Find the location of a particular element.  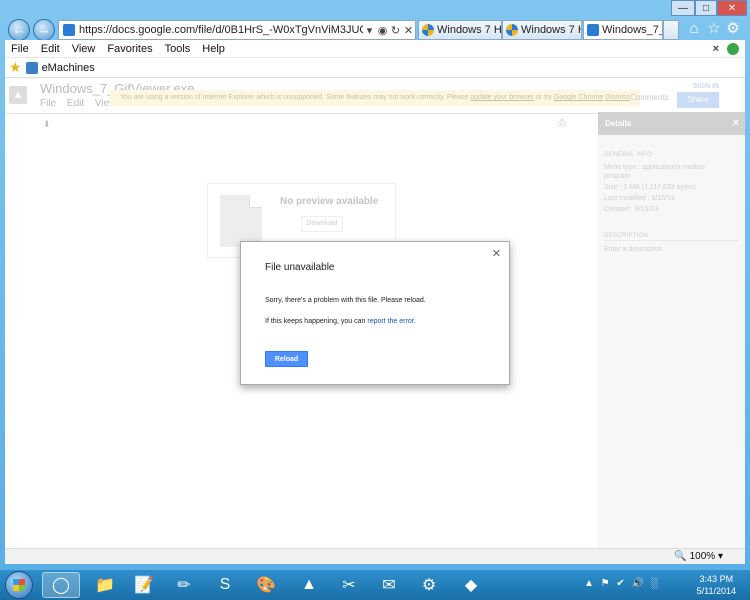

menu-file: File is located at coordinates (20, 49).